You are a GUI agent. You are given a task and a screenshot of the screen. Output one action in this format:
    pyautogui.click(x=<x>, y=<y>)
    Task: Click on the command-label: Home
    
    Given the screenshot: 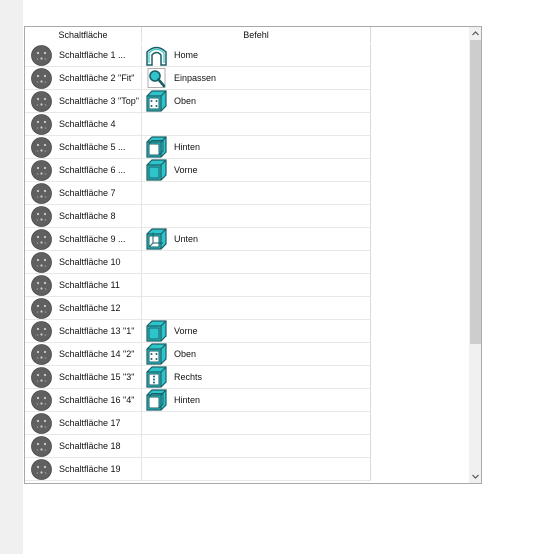 What is the action you would take?
    pyautogui.click(x=186, y=55)
    